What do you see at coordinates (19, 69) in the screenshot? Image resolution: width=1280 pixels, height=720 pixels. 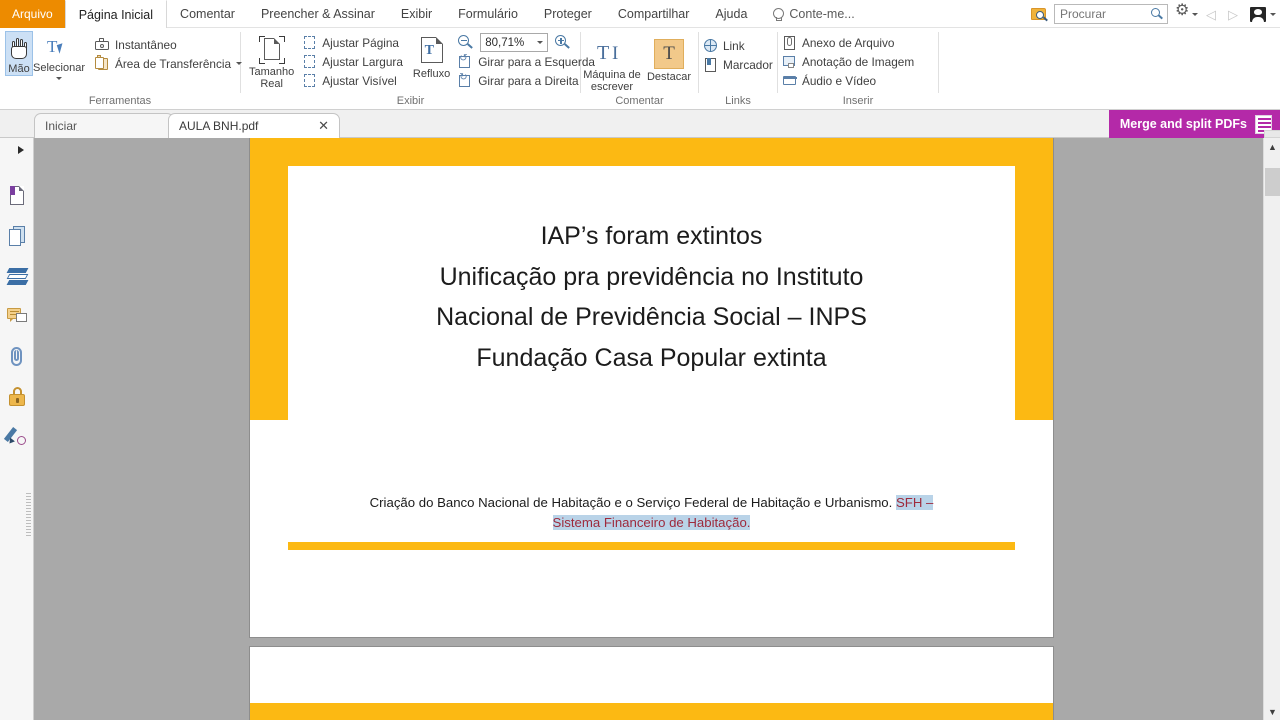 I see `hand-tool-label: Mão` at bounding box center [19, 69].